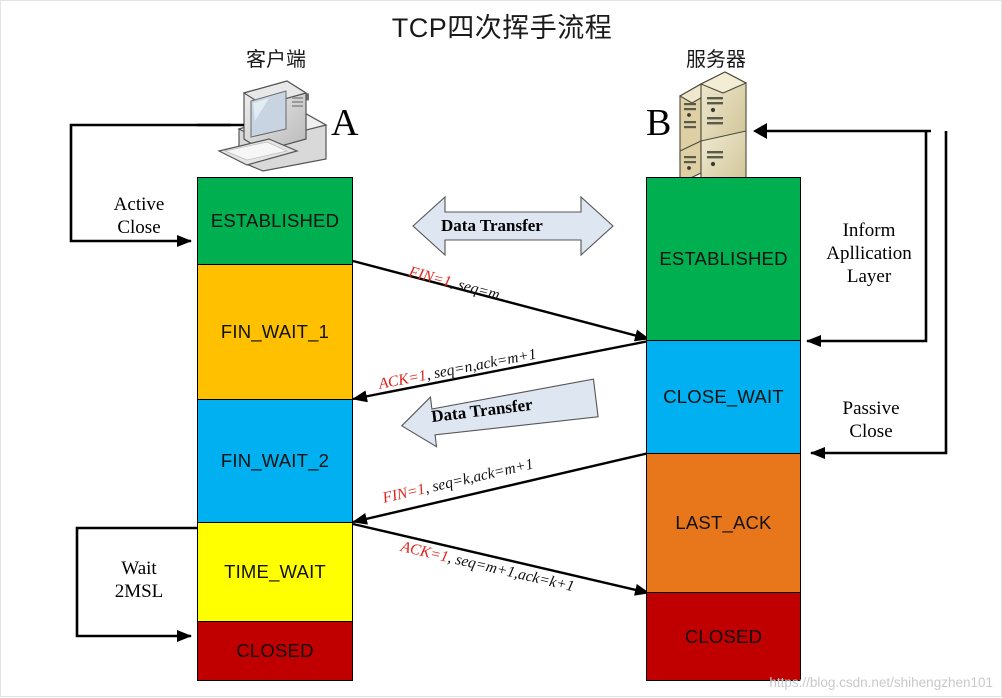 The image size is (1002, 698). Describe the element at coordinates (723, 259) in the screenshot. I see `server-state-established: ESTABLISHED` at that location.